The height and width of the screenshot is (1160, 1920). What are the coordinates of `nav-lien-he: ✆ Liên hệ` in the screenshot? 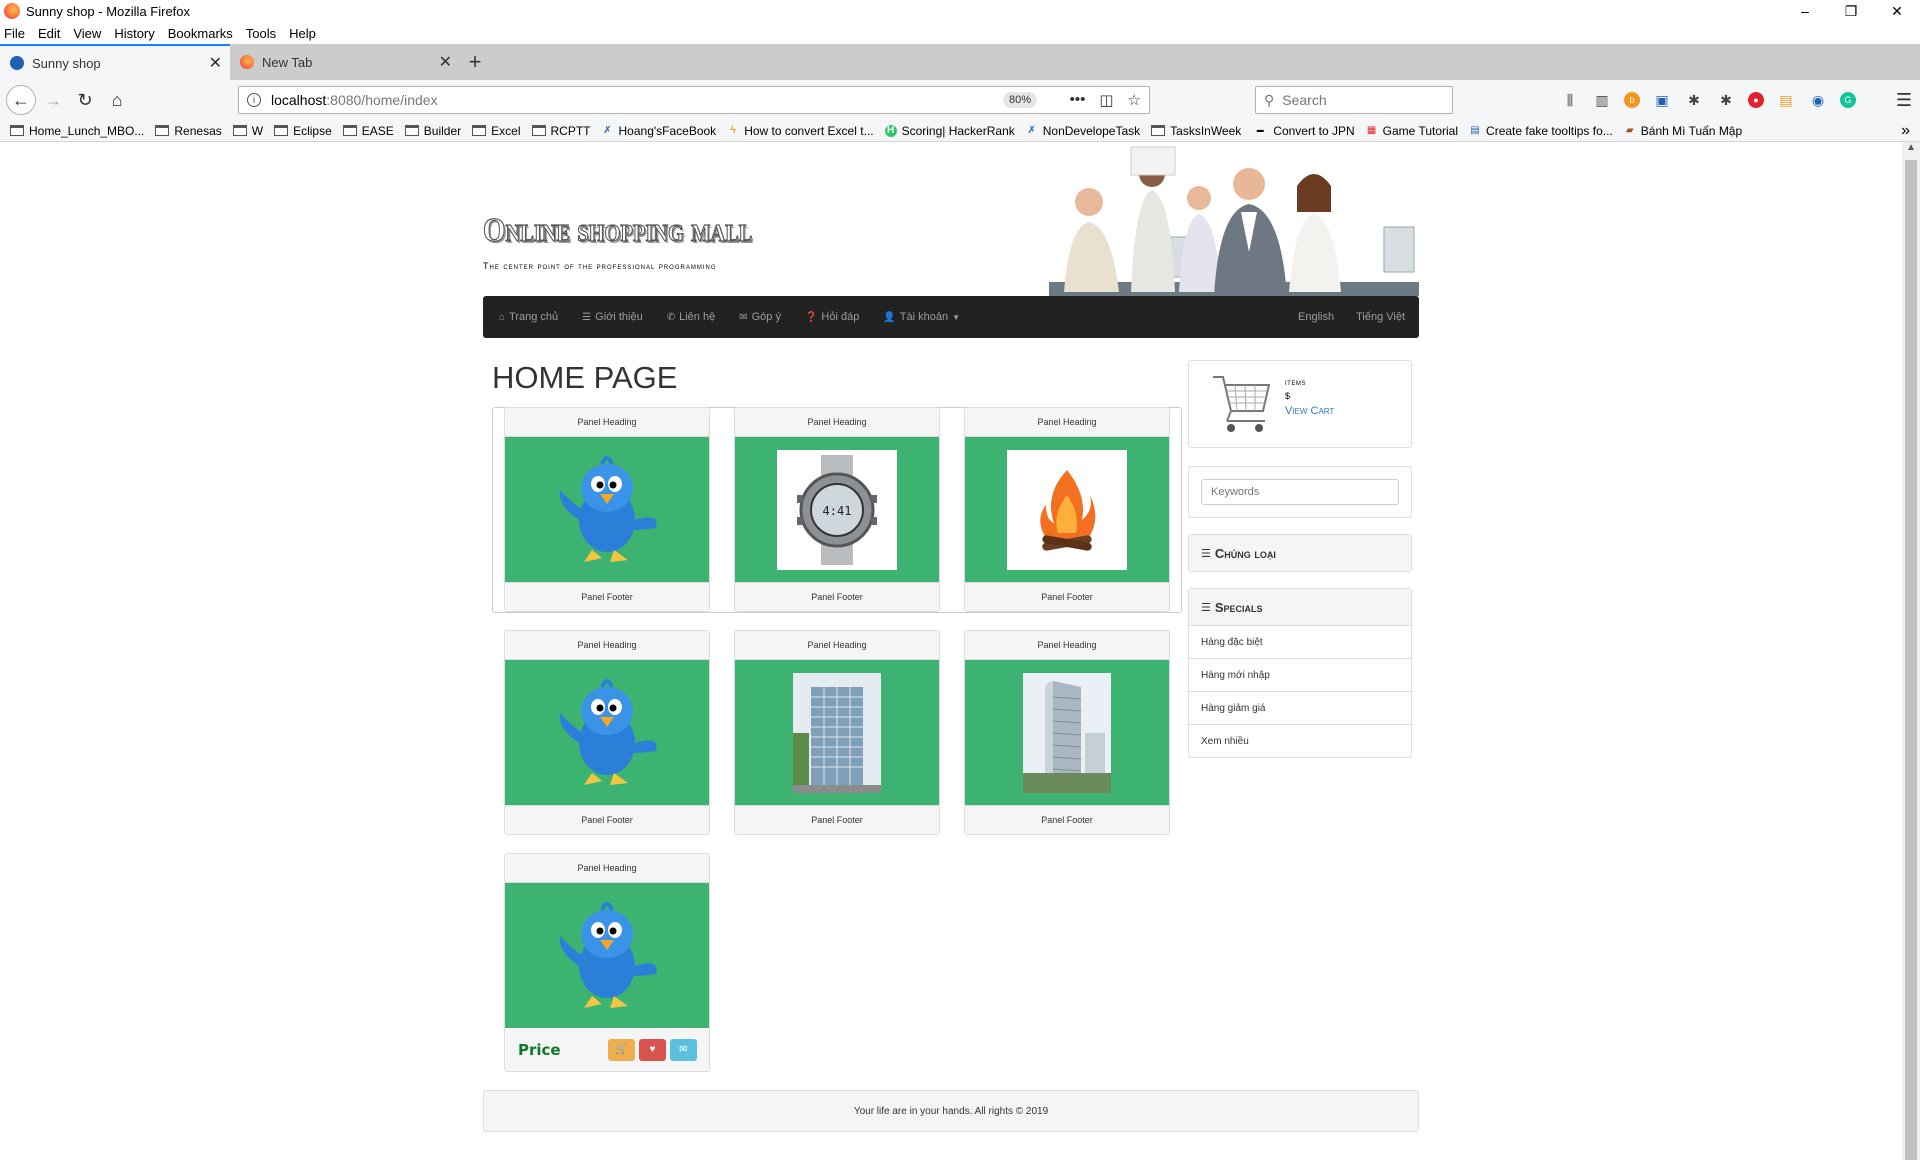 It's located at (691, 317).